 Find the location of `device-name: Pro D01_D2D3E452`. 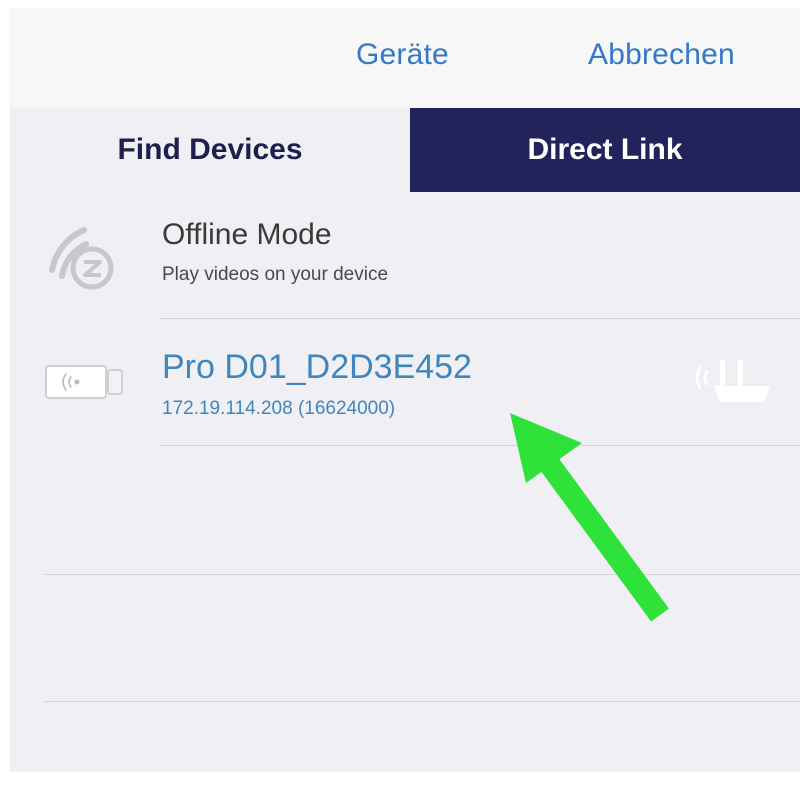

device-name: Pro D01_D2D3E452 is located at coordinates (317, 367).